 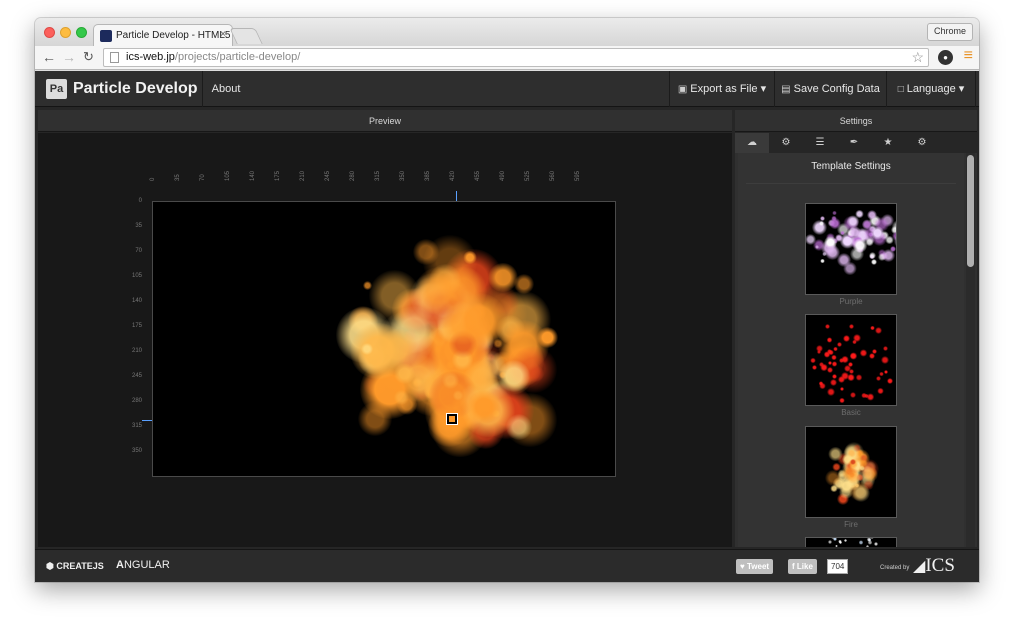 I want to click on forward-arrow-icon: →, so click(x=69, y=57).